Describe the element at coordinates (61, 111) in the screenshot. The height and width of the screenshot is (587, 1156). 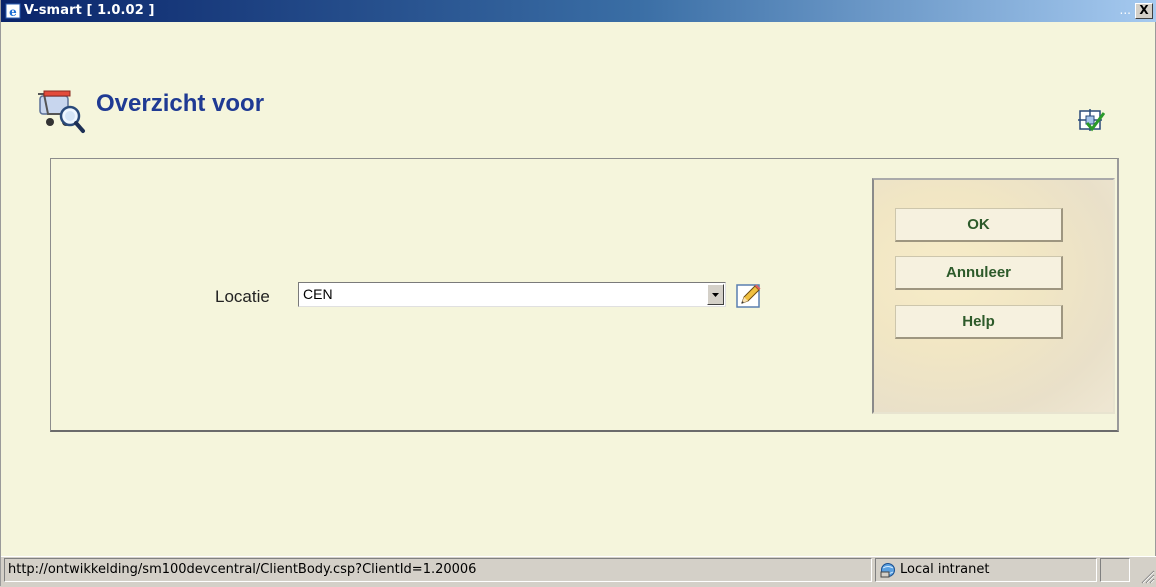
I see `cart-search-icon` at that location.